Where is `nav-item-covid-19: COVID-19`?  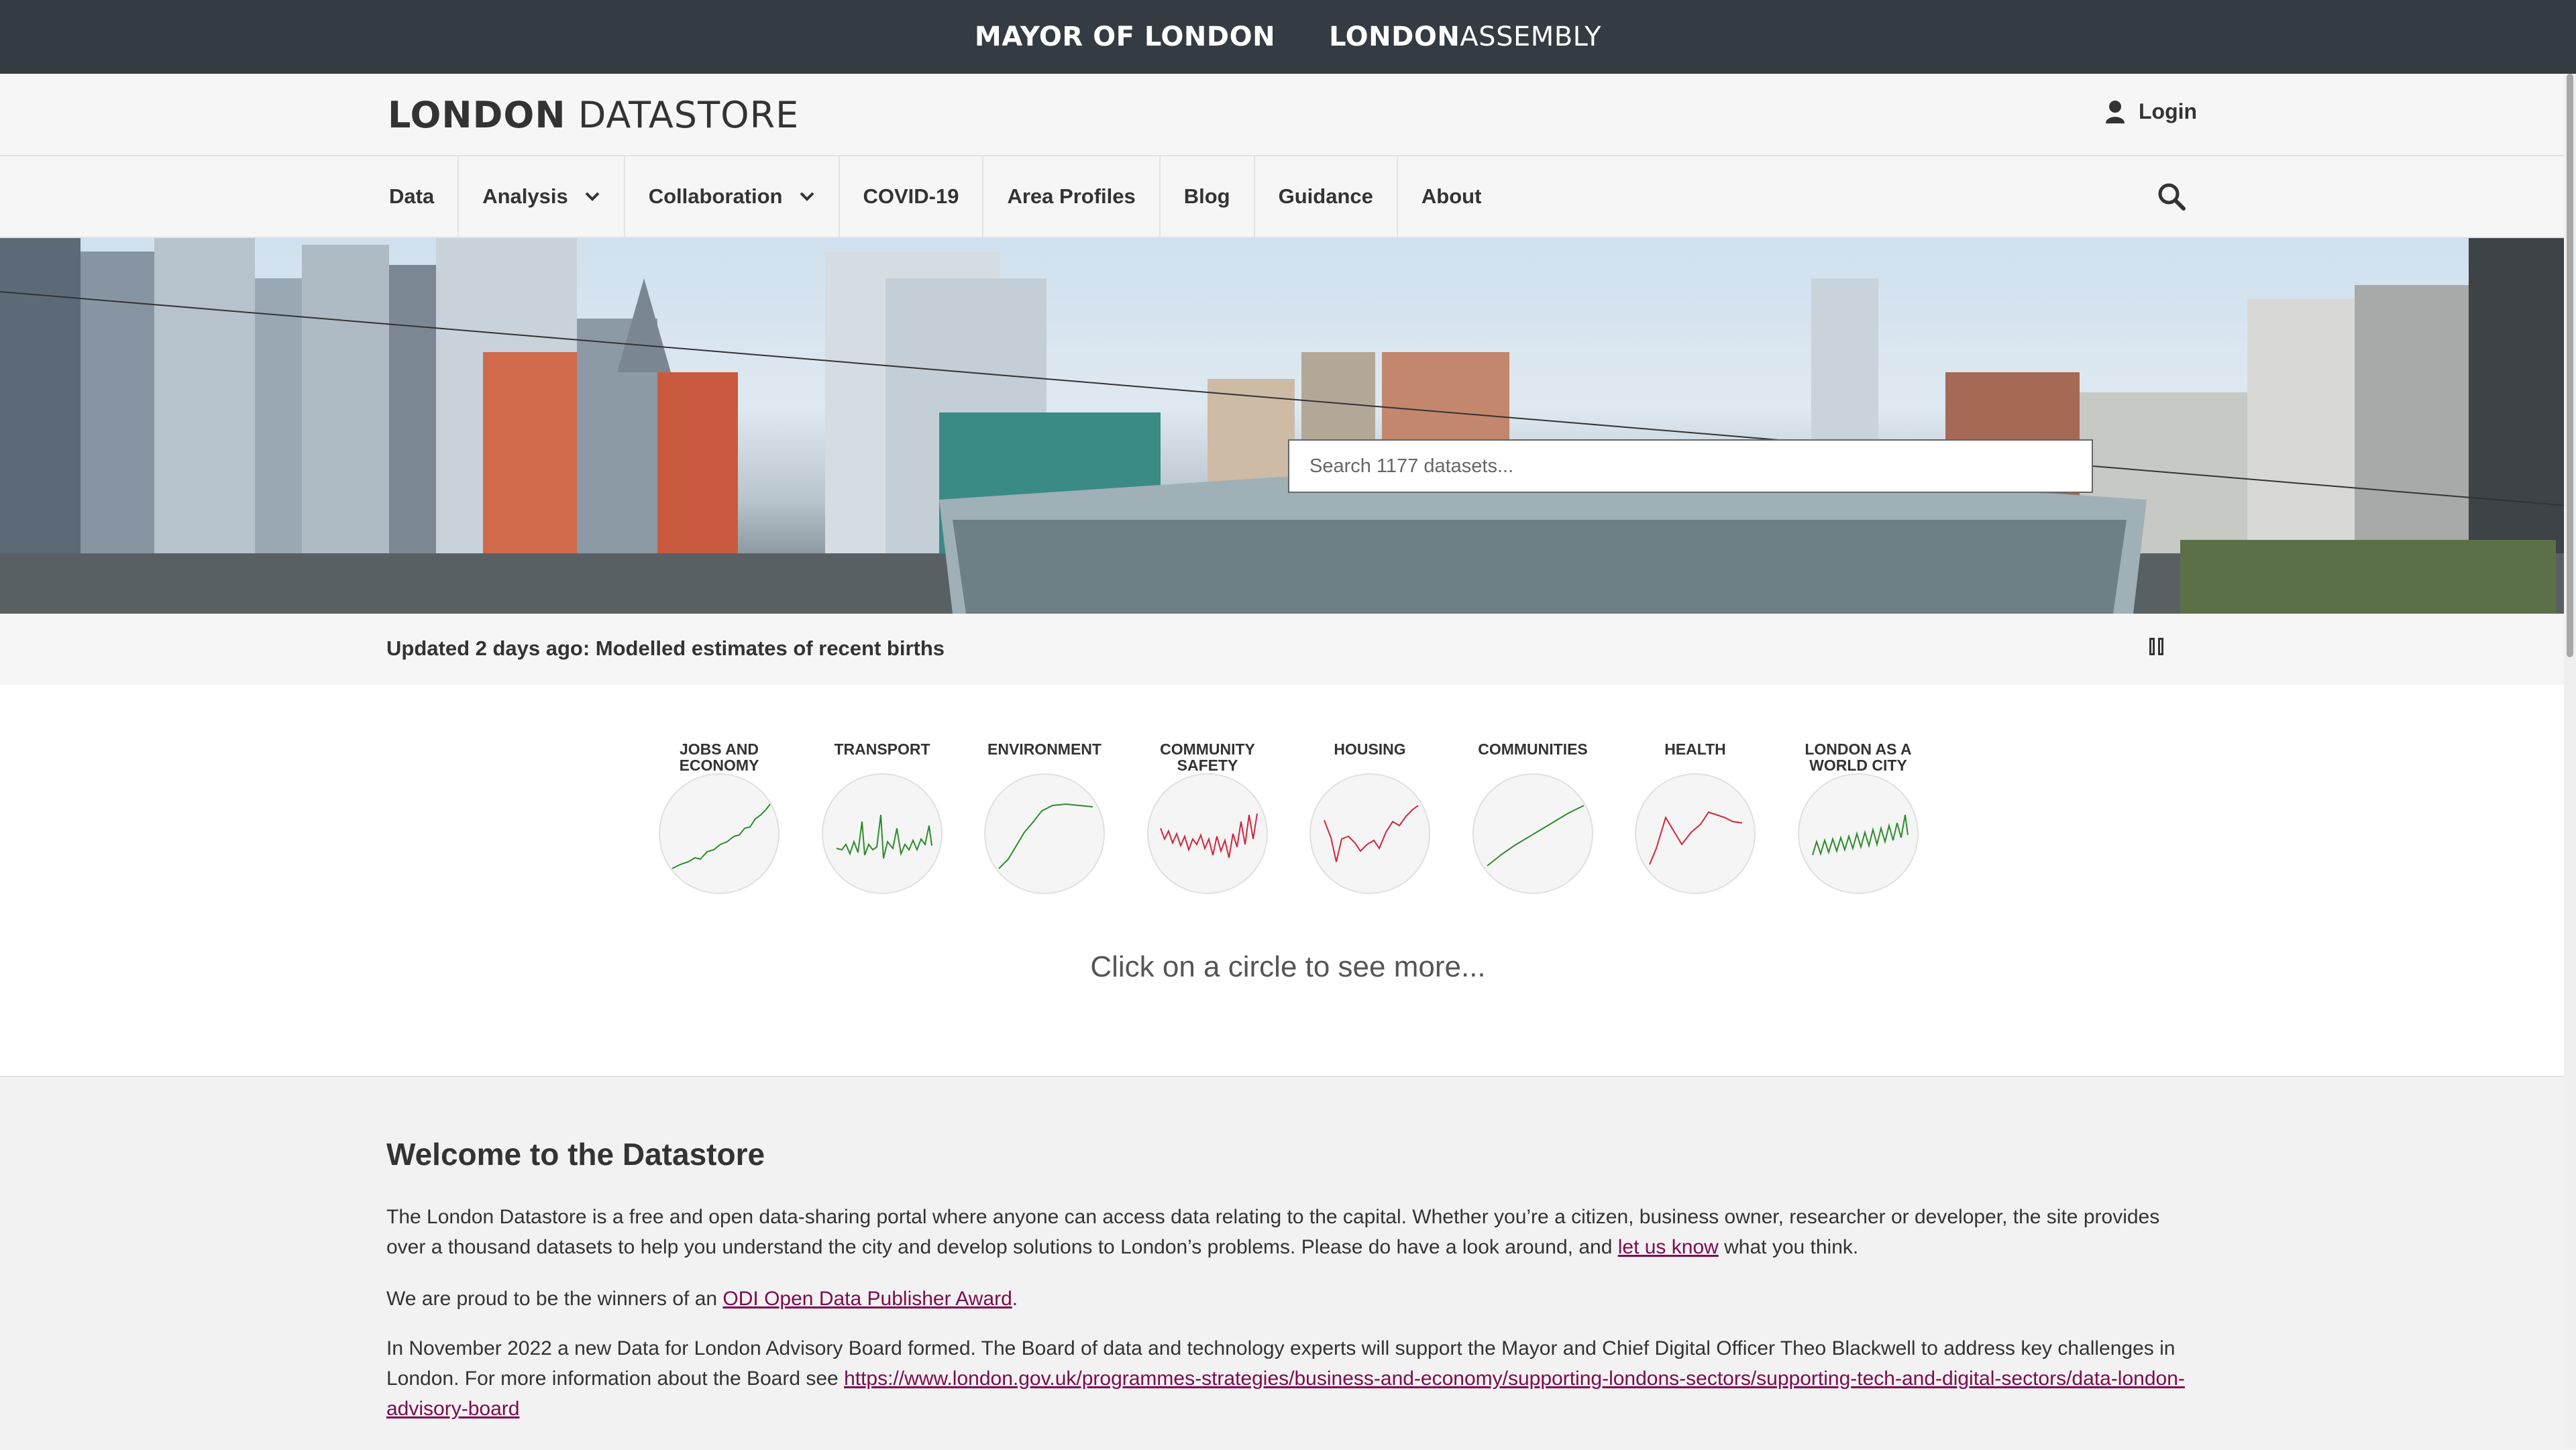 nav-item-covid-19: COVID-19 is located at coordinates (912, 196).